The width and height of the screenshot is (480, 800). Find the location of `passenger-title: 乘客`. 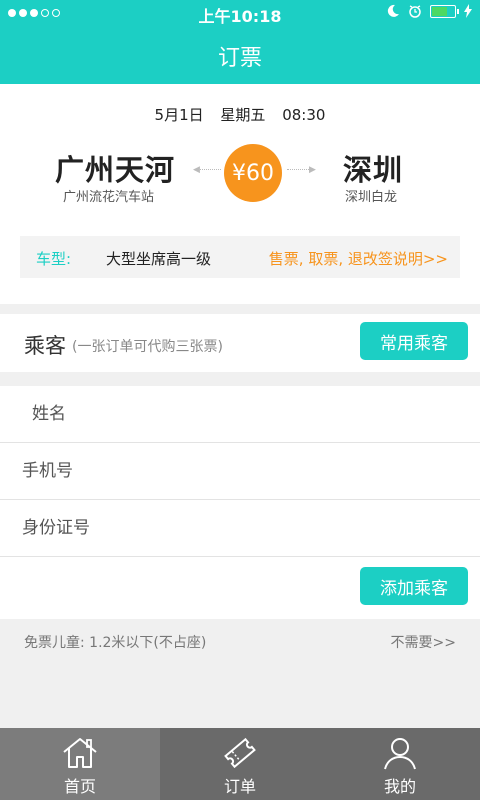

passenger-title: 乘客 is located at coordinates (45, 346).